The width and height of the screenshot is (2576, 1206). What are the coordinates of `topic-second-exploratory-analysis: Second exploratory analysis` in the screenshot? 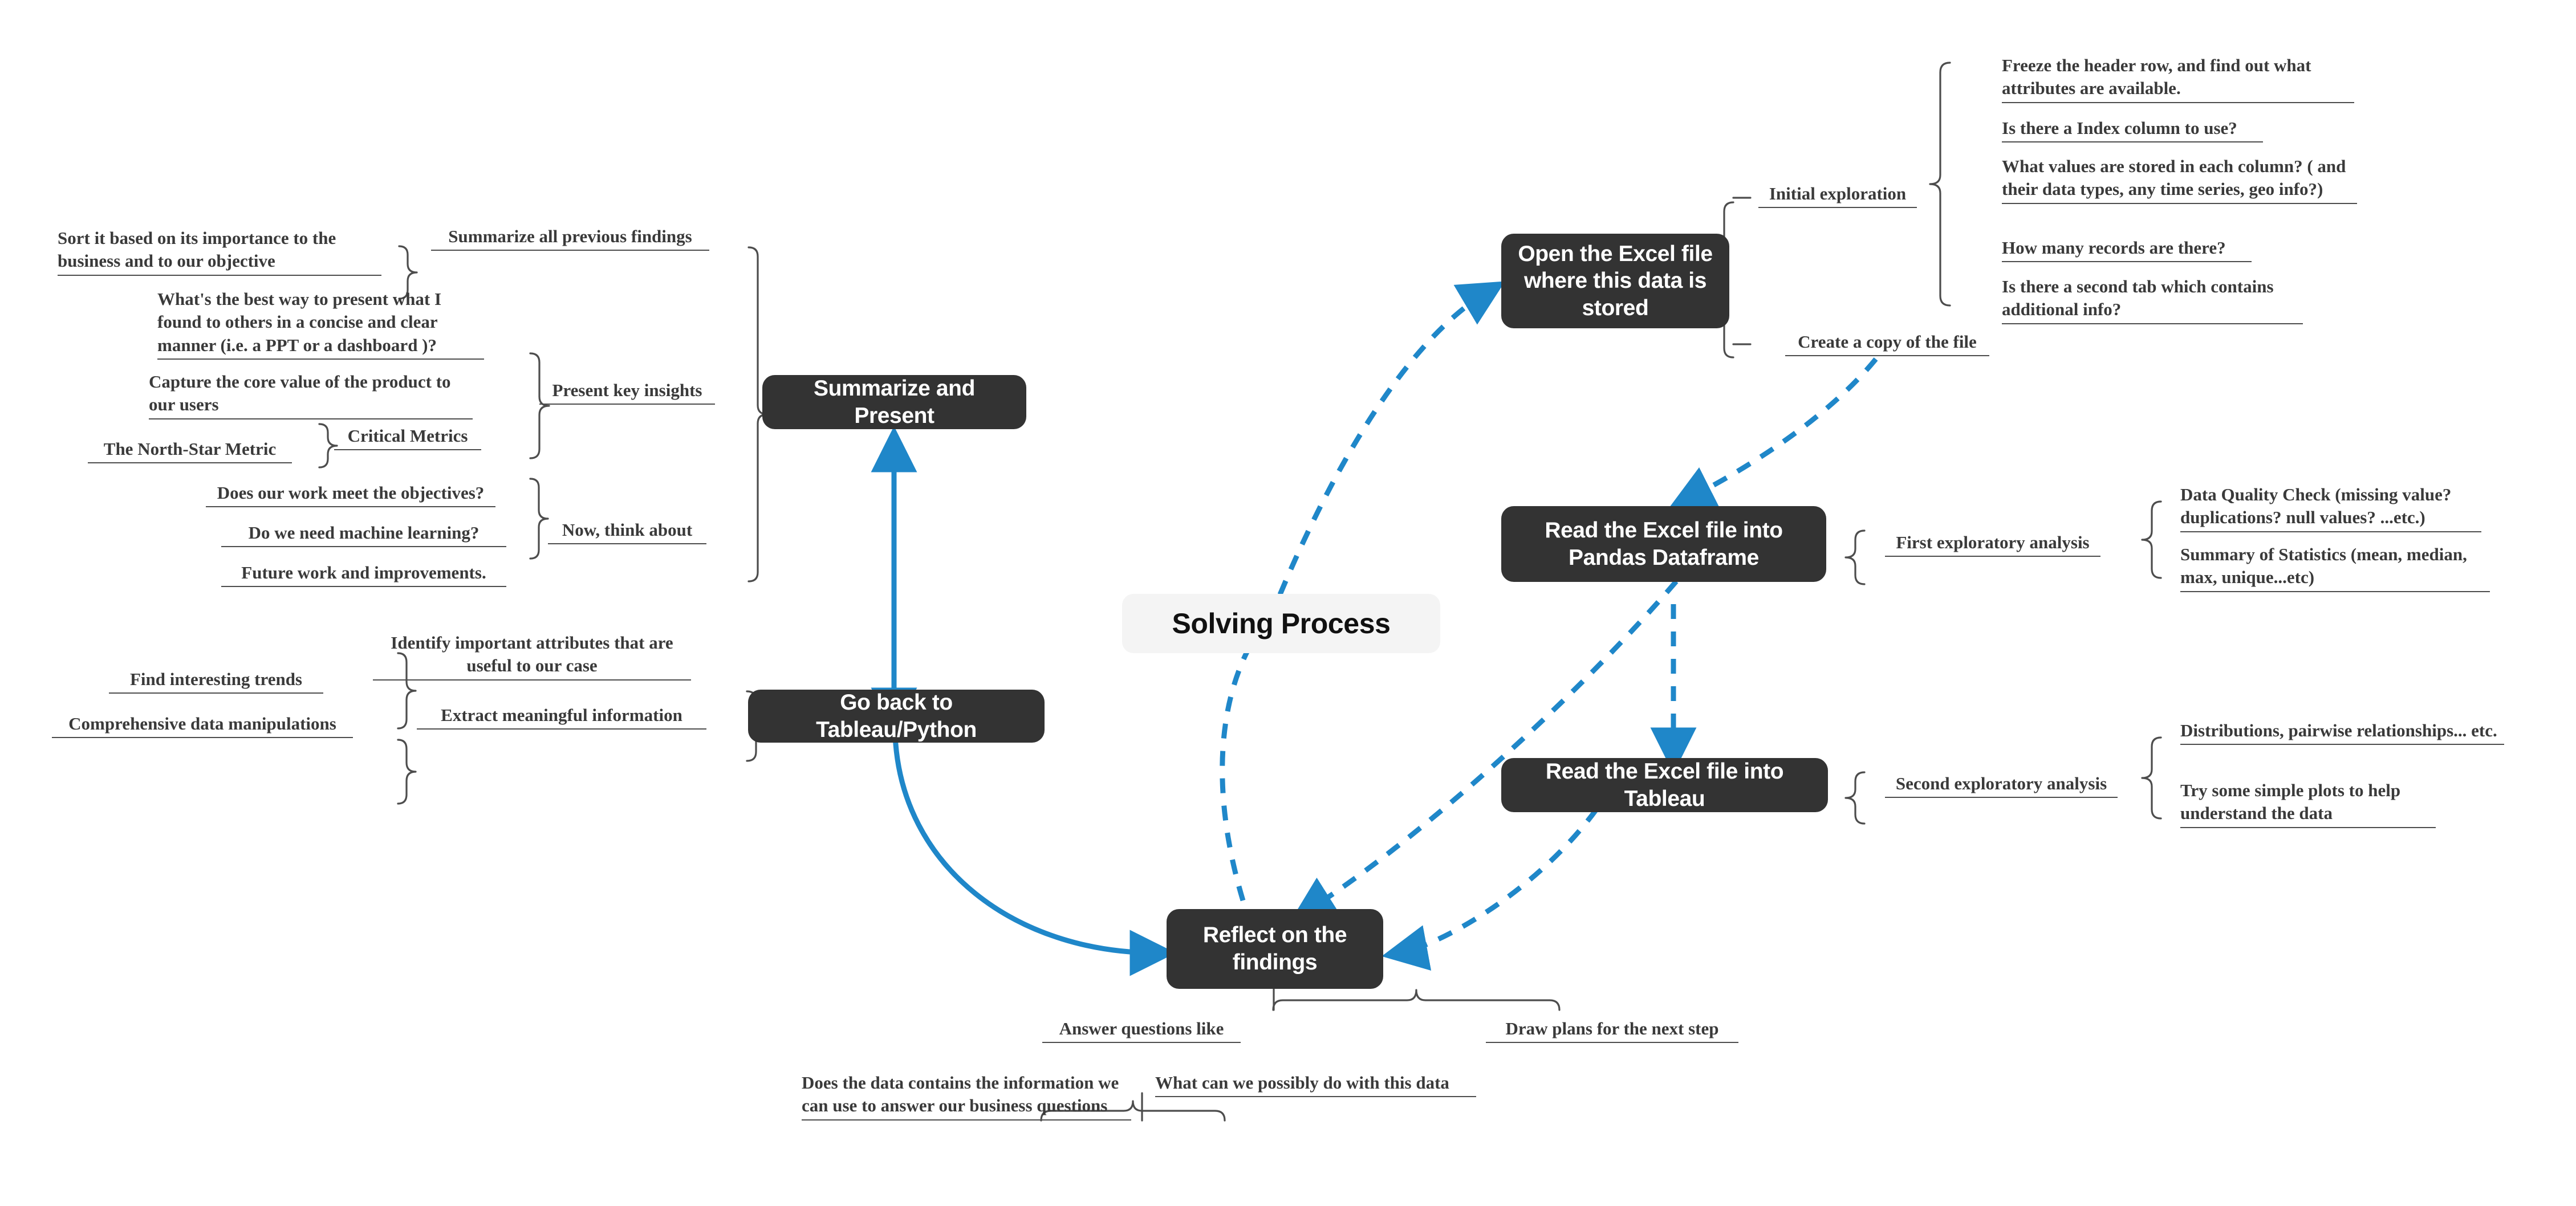 It's located at (2001, 786).